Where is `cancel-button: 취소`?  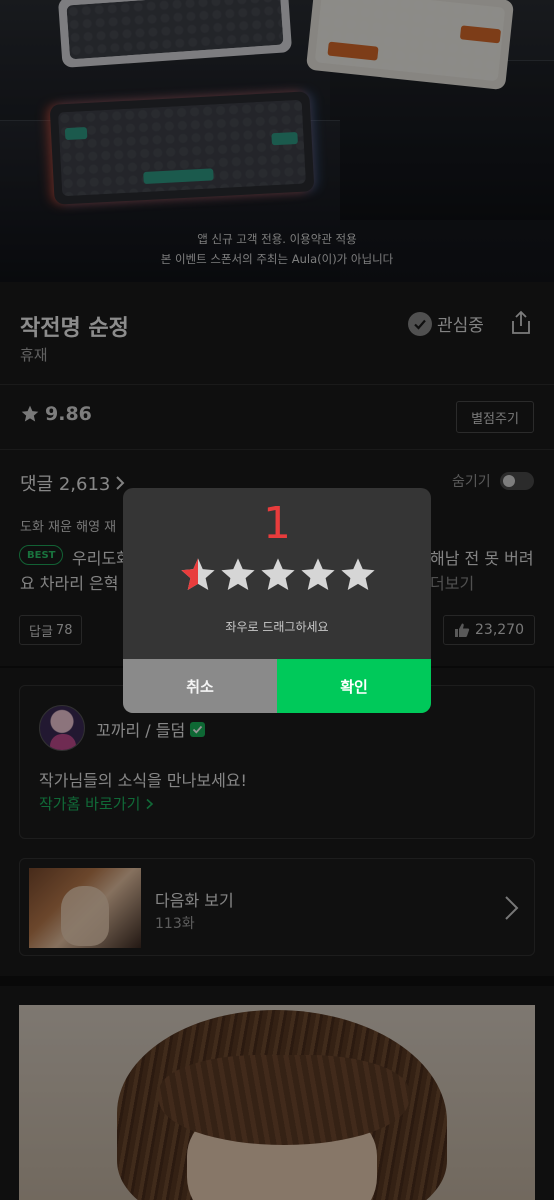 cancel-button: 취소 is located at coordinates (200, 686).